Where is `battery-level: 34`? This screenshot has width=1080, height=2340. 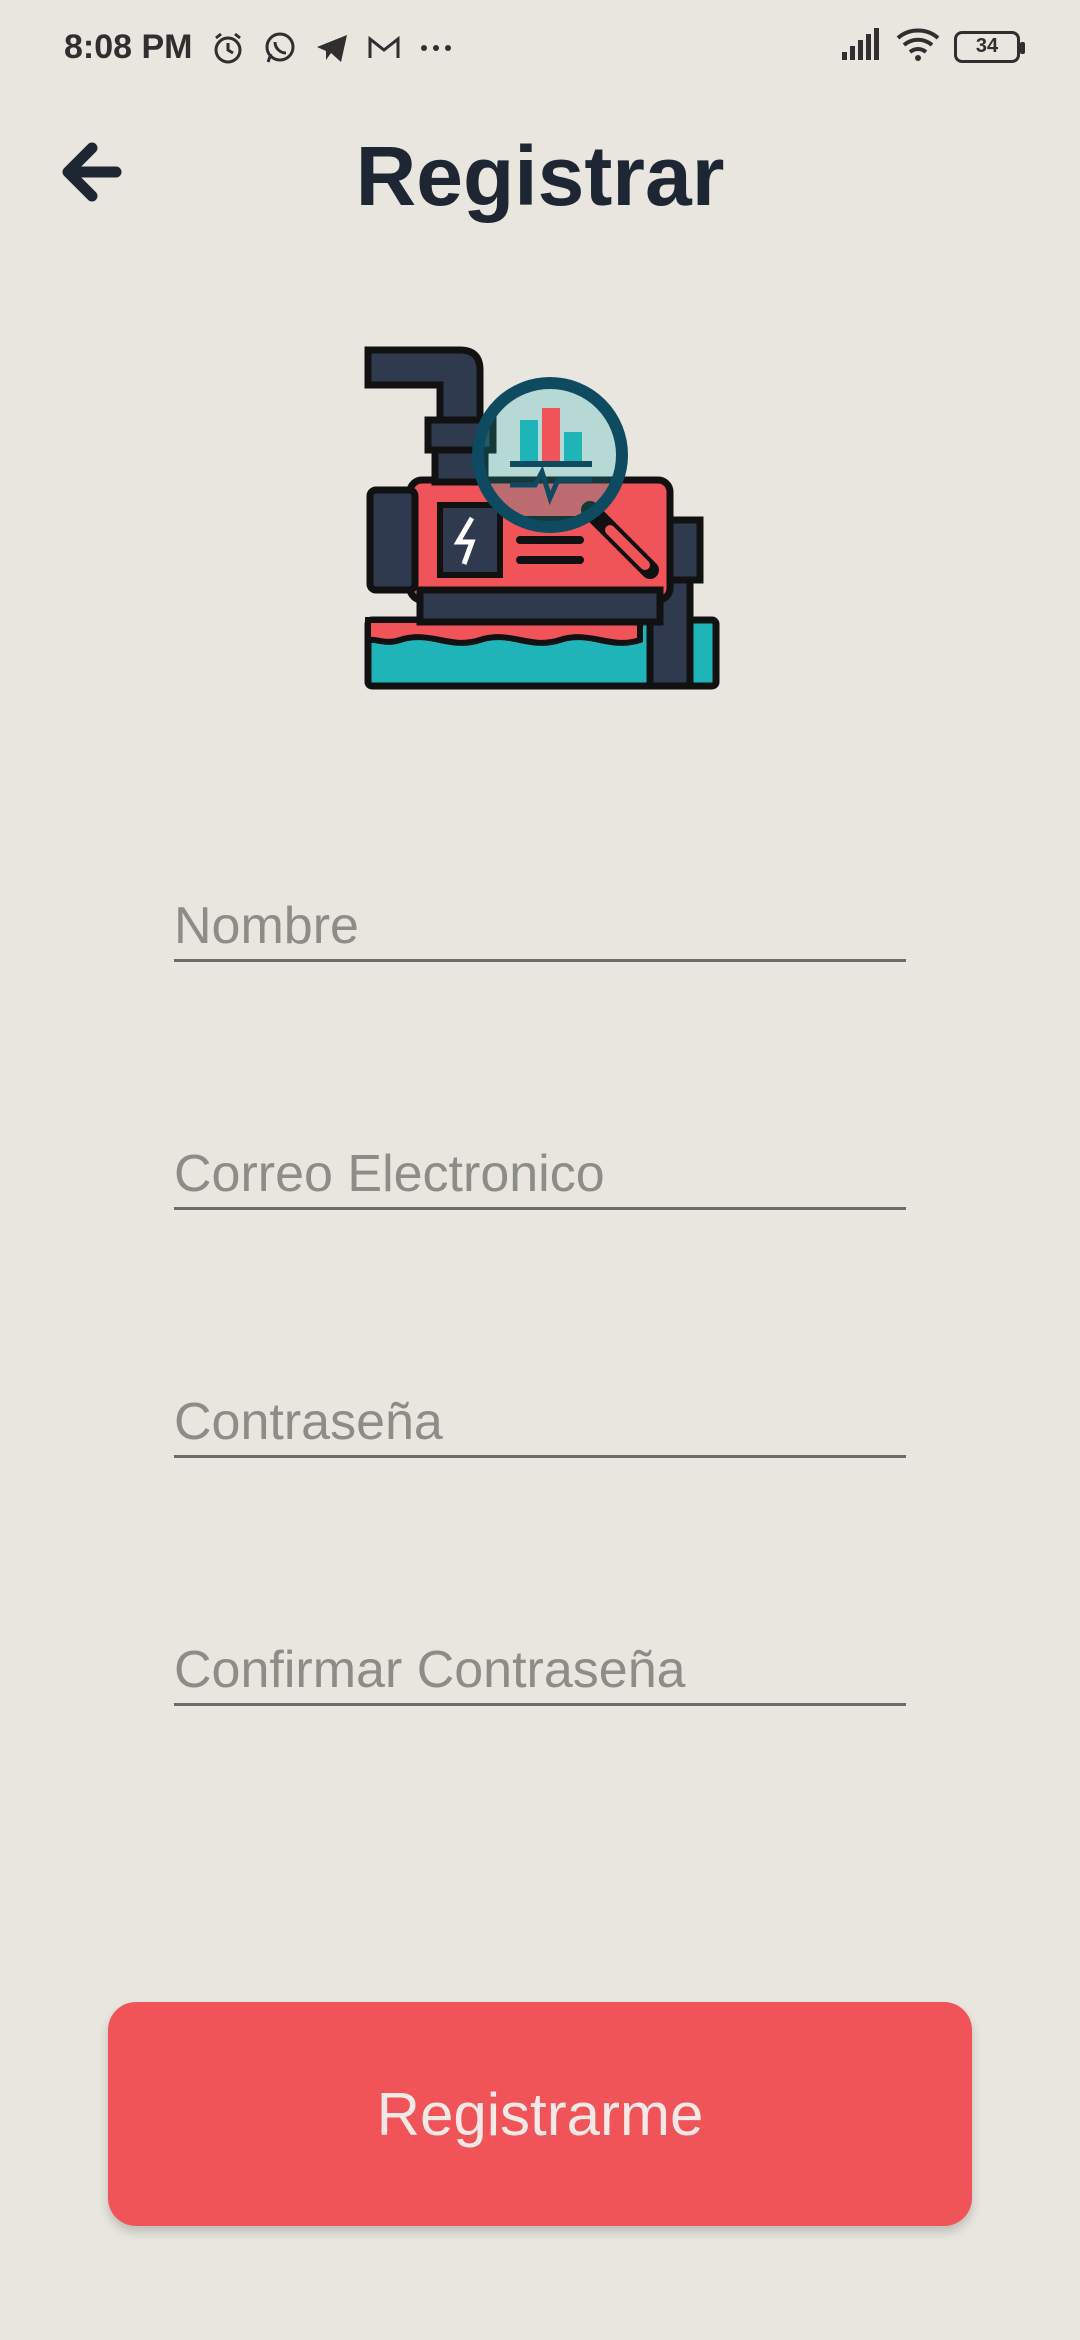 battery-level: 34 is located at coordinates (987, 46).